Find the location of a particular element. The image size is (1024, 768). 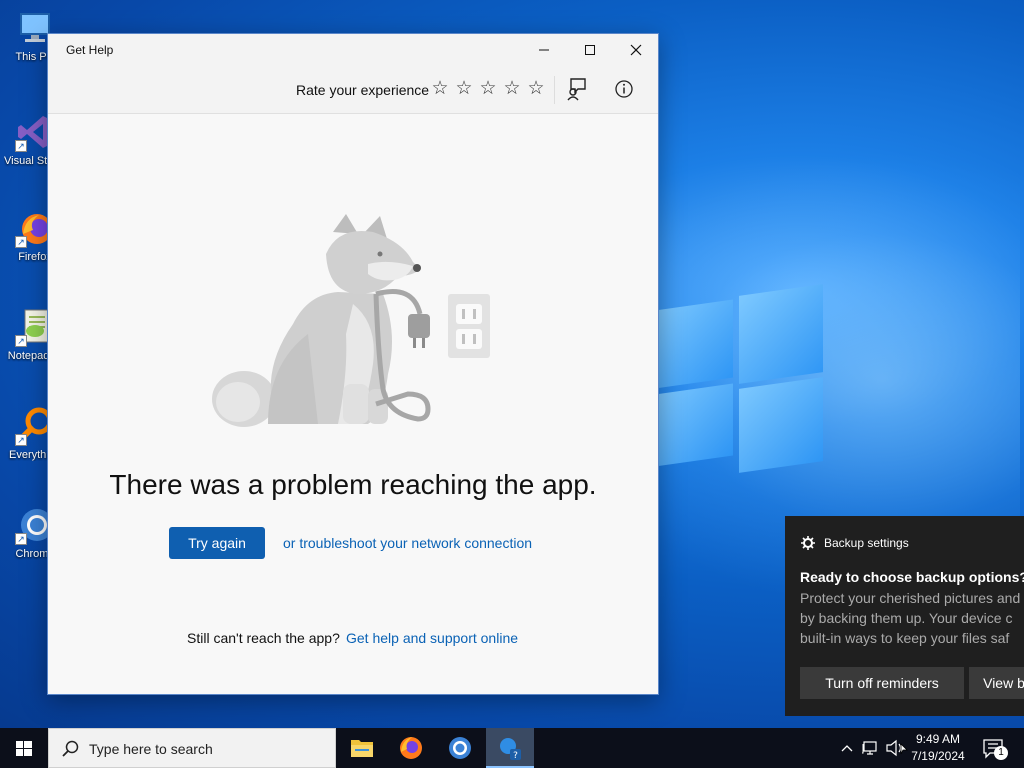

taskbar-search-box: Type here to search is located at coordinates (192, 748).